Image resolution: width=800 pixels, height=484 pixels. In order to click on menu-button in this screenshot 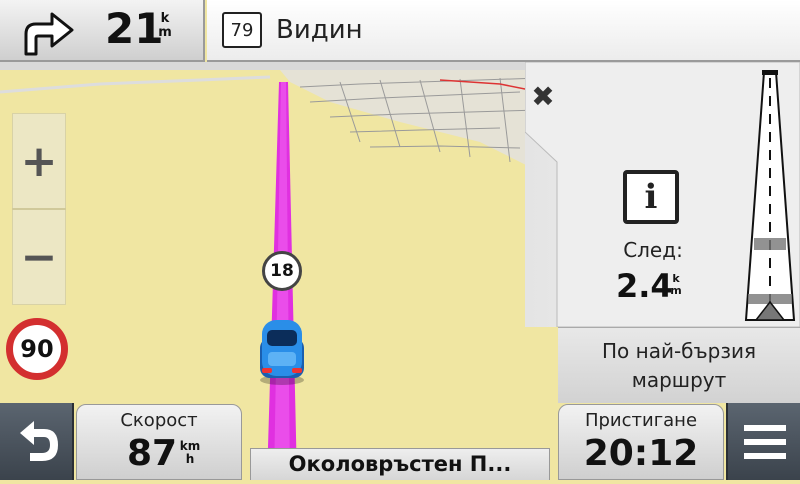, I will do `click(763, 441)`.